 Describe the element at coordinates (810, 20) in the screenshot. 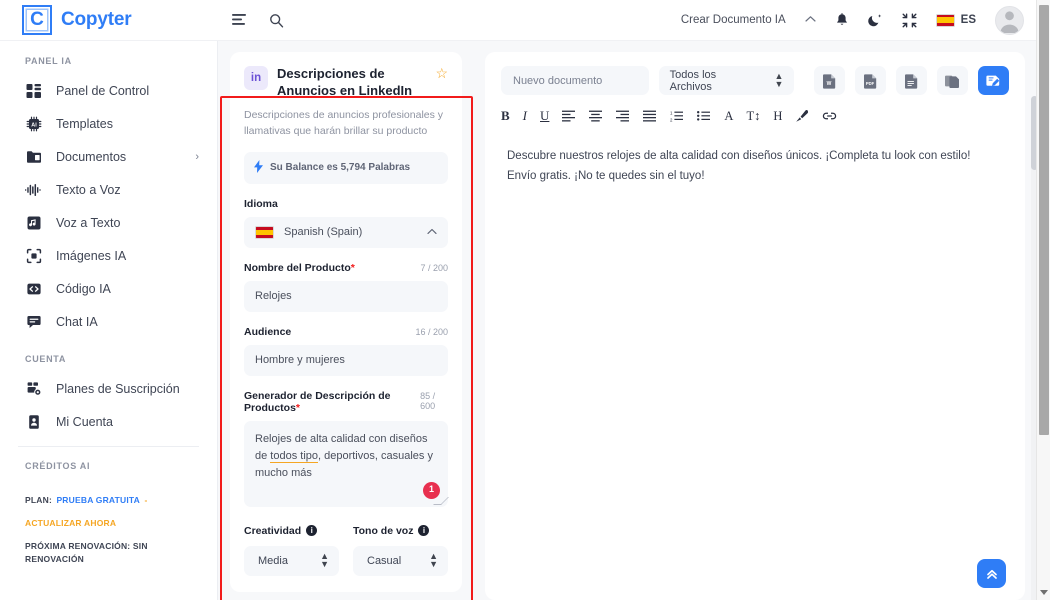

I see `chevron-up-icon` at that location.